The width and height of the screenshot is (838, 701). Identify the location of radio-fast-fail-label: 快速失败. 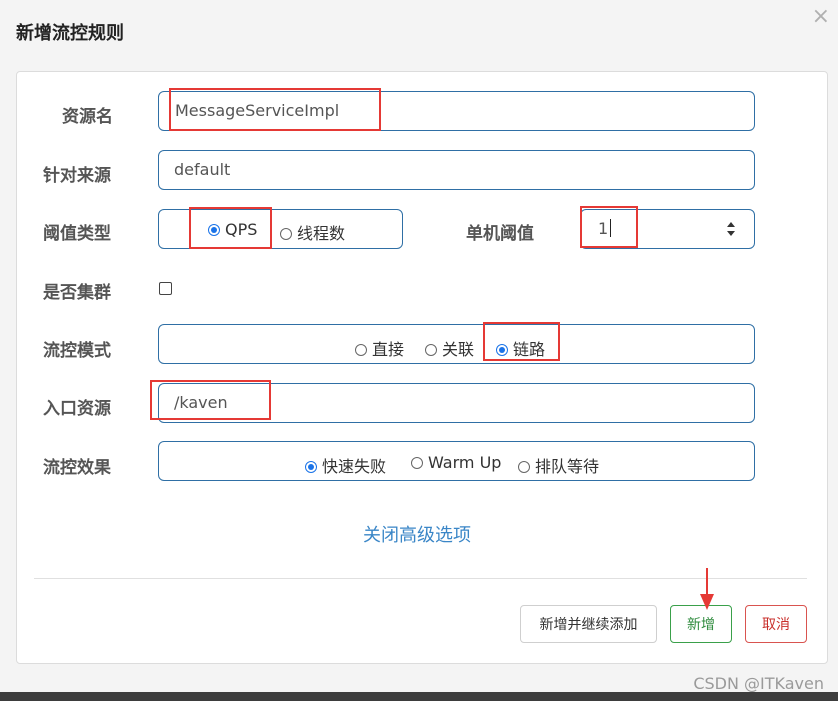
(354, 466).